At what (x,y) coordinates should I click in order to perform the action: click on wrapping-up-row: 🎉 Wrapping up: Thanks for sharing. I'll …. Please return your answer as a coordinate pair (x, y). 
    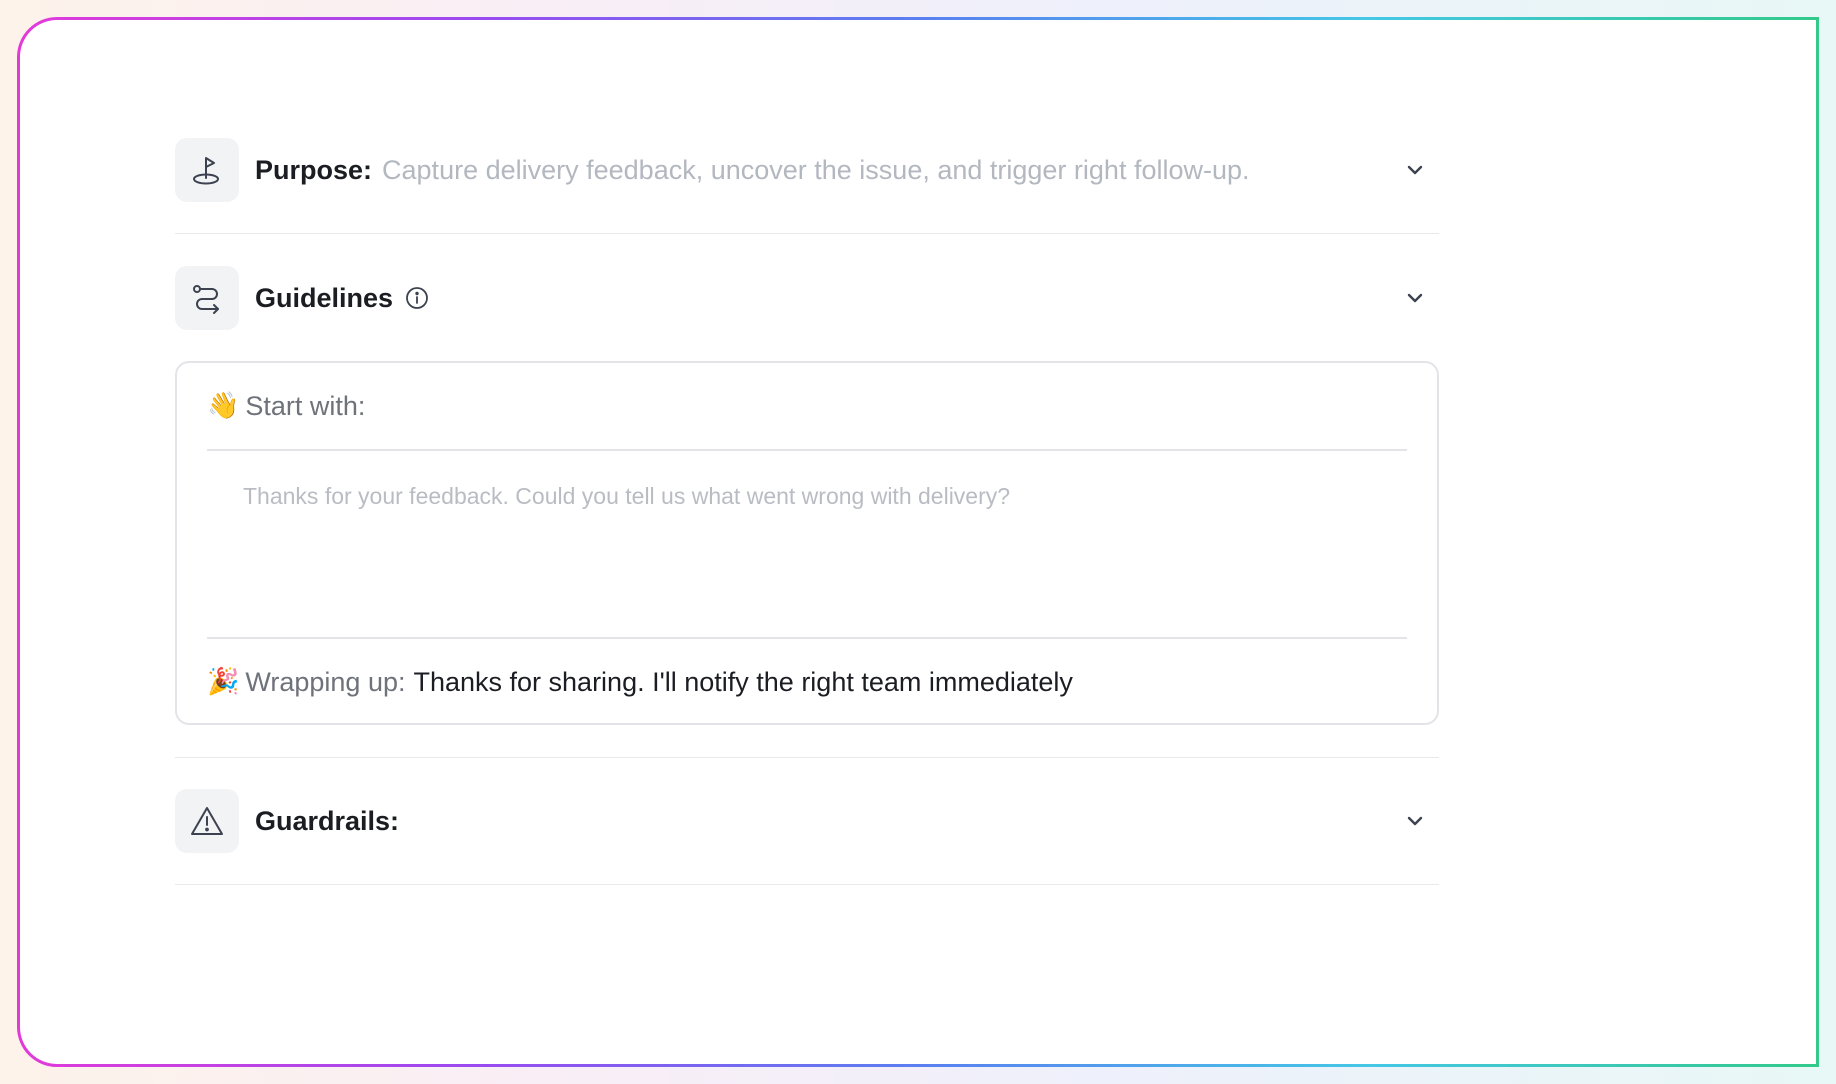
    Looking at the image, I should click on (807, 682).